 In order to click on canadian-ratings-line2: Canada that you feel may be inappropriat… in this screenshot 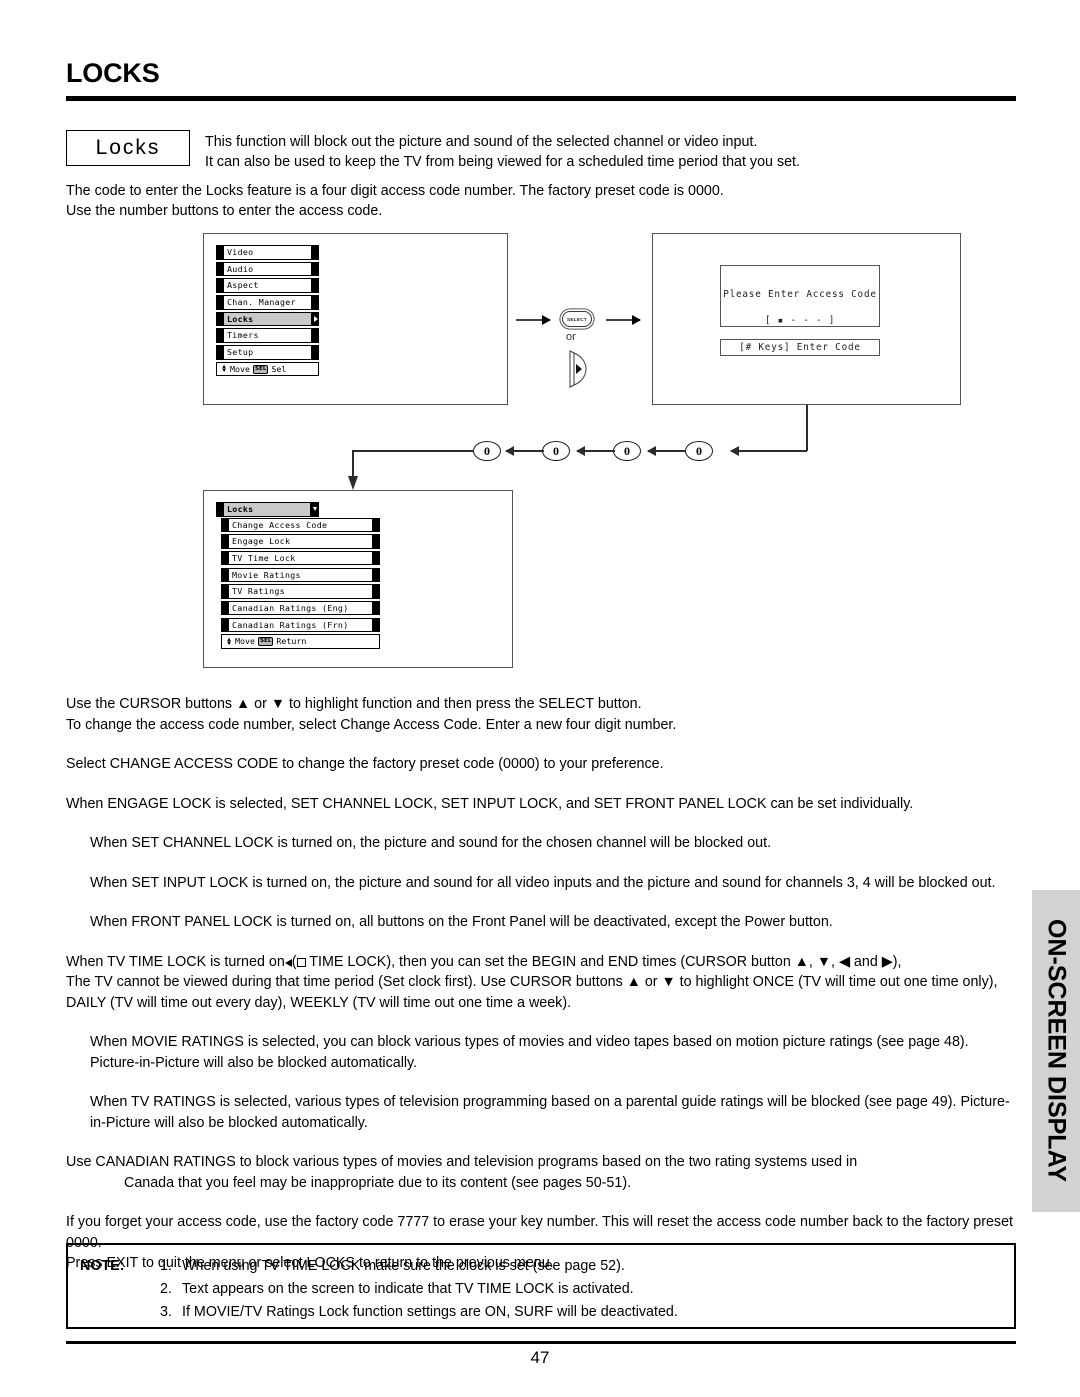, I will do `click(378, 1182)`.